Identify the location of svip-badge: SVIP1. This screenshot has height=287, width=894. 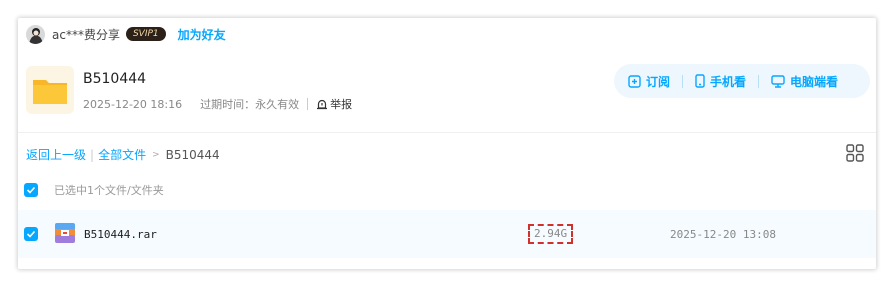
(145, 34).